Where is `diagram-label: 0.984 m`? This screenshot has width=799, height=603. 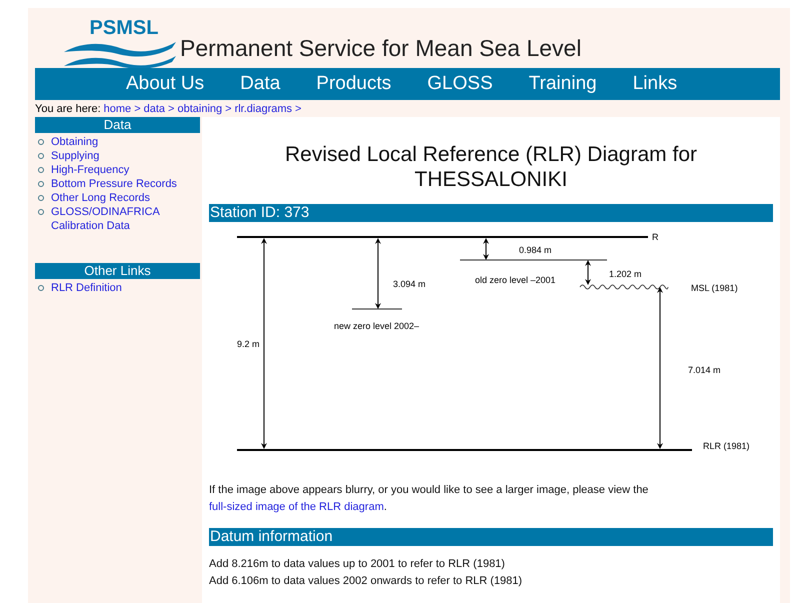 diagram-label: 0.984 m is located at coordinates (535, 250).